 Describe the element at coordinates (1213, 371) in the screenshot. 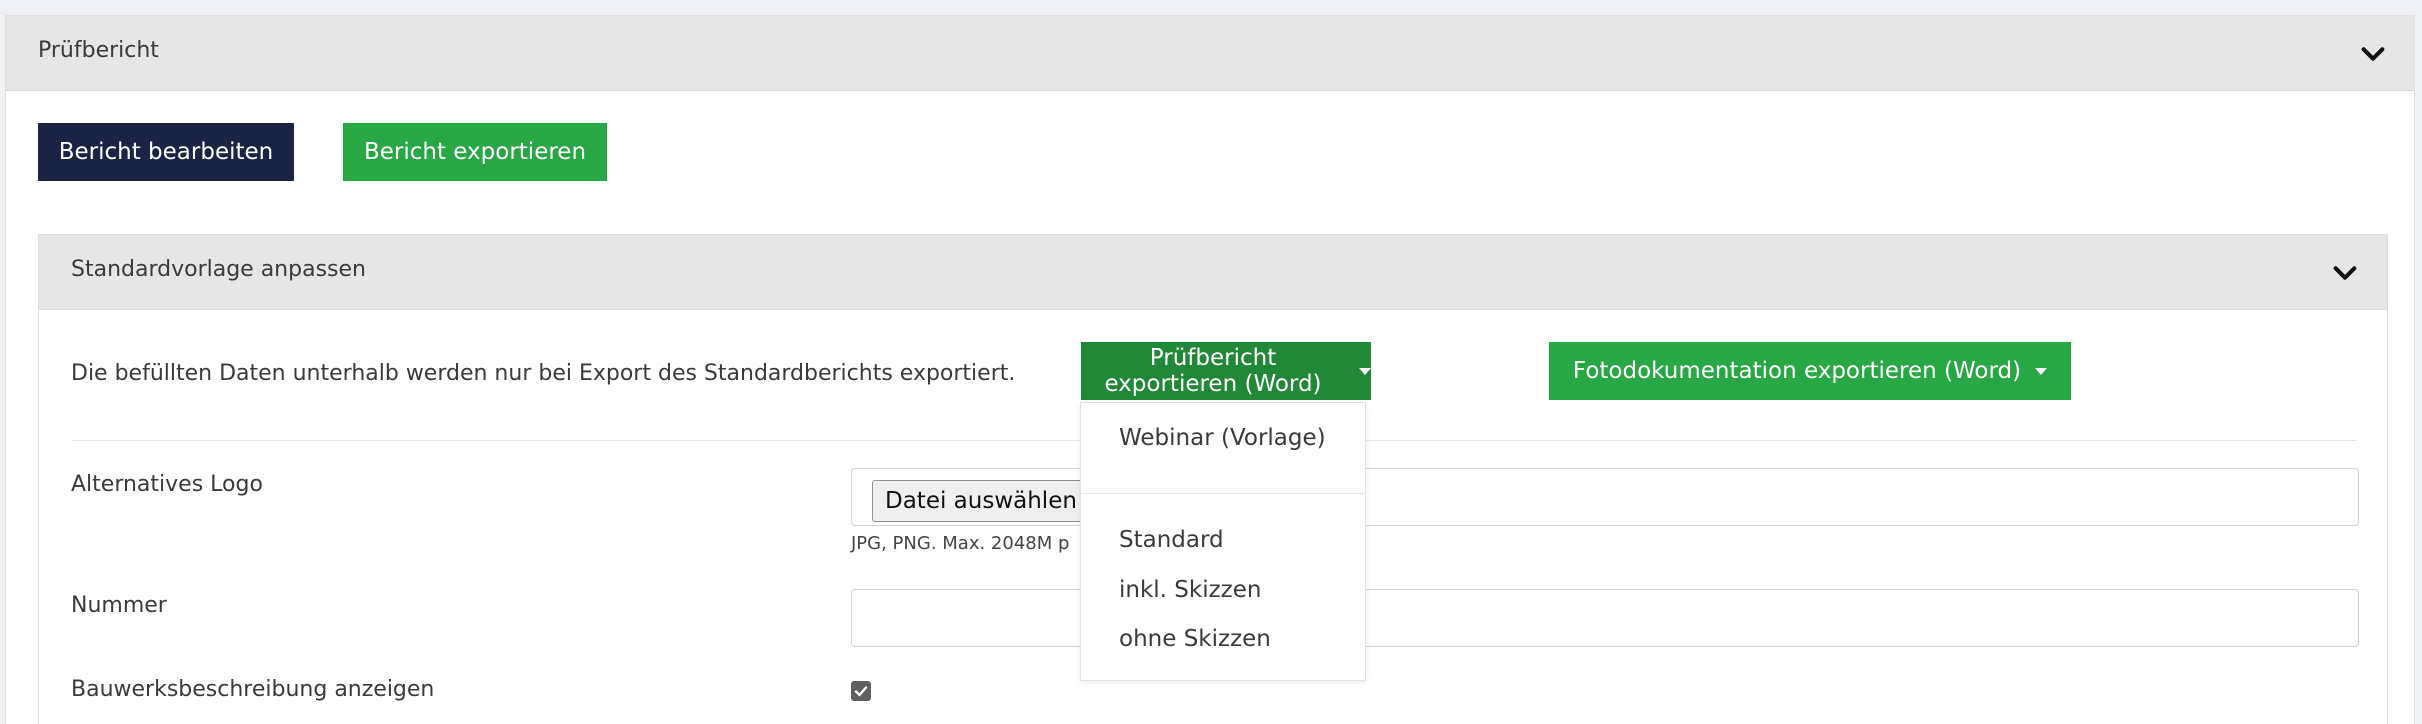

I see `export-word-label: Prüfbericht exportieren (Word)` at that location.